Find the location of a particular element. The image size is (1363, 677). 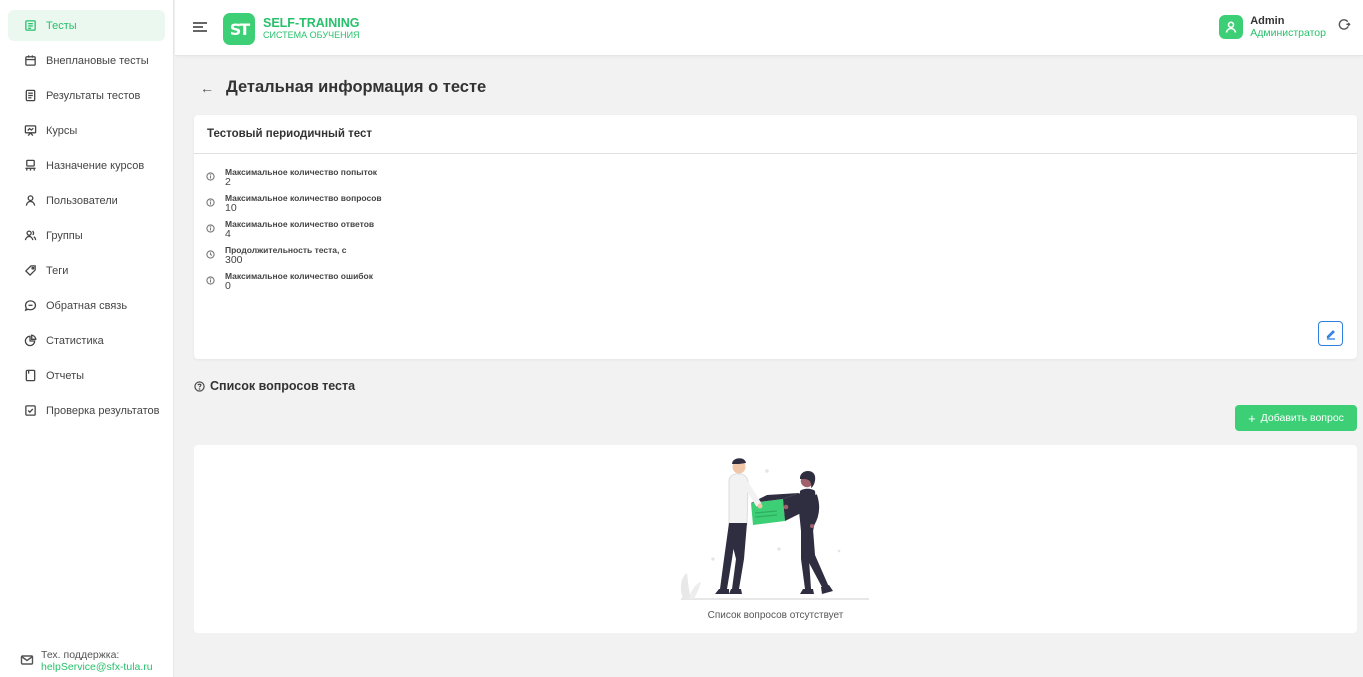

user-role: Администратор is located at coordinates (1288, 33).